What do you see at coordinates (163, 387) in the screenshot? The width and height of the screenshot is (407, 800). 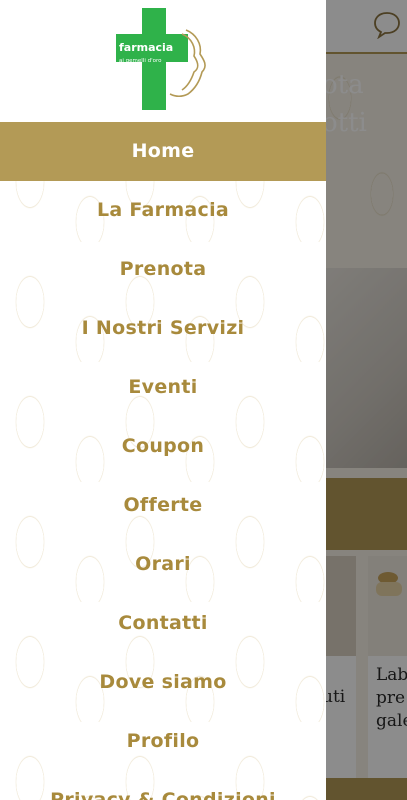 I see `menu-item-eventi: Eventi` at bounding box center [163, 387].